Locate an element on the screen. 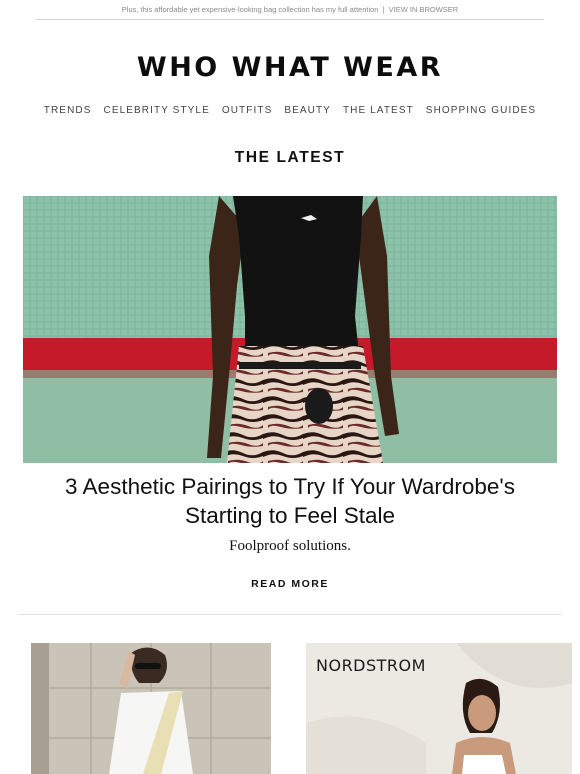 This screenshot has height=774, width=580. top-divider is located at coordinates (290, 19).